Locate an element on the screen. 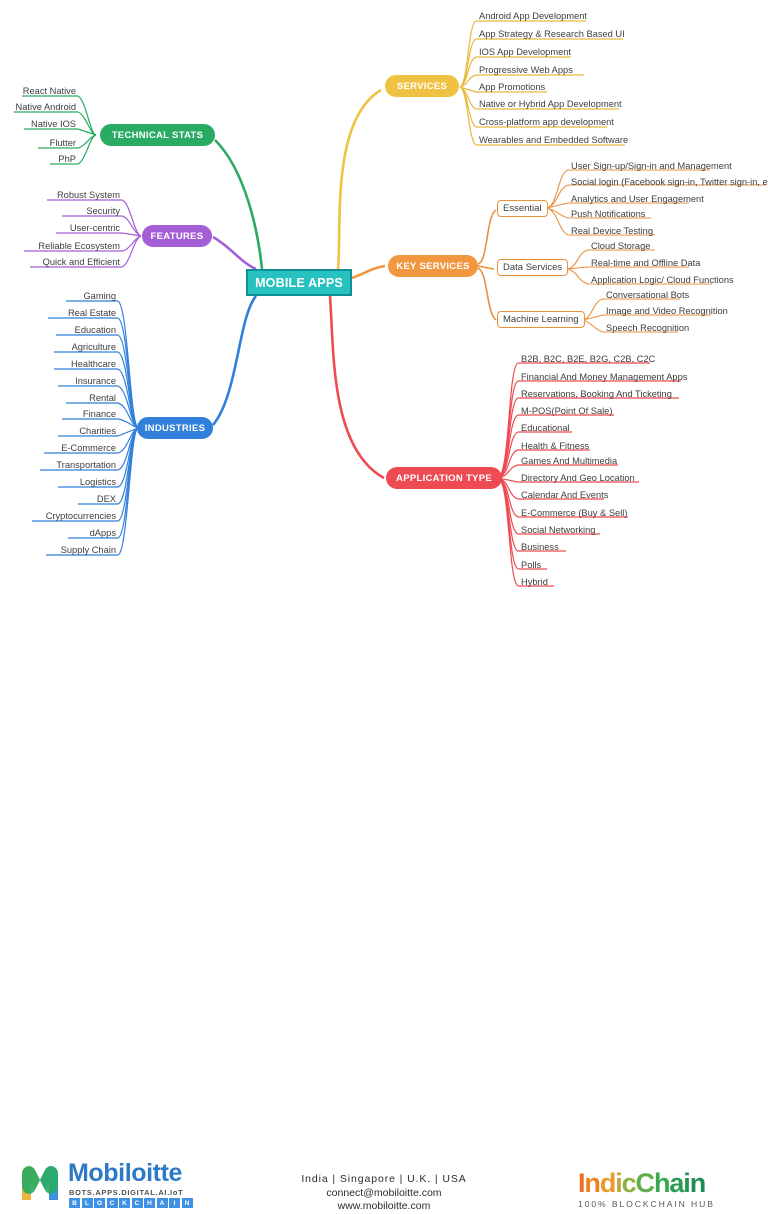  blockchain-letter-box: H is located at coordinates (149, 1203).